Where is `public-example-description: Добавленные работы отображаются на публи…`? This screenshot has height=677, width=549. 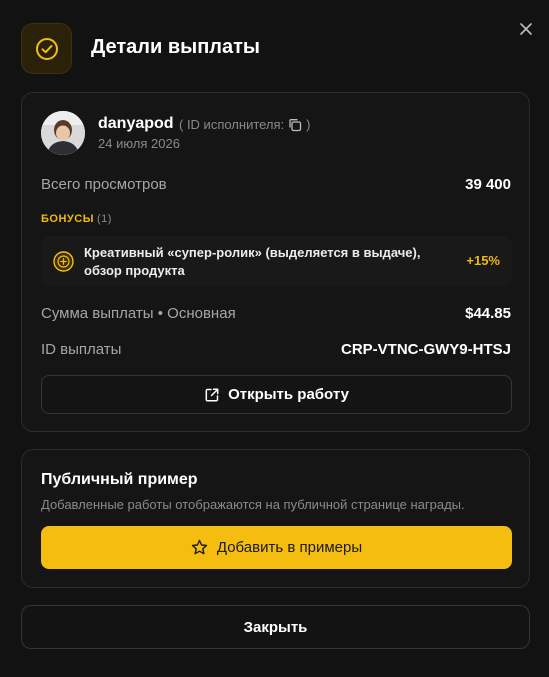 public-example-description: Добавленные работы отображаются на публи… is located at coordinates (253, 504).